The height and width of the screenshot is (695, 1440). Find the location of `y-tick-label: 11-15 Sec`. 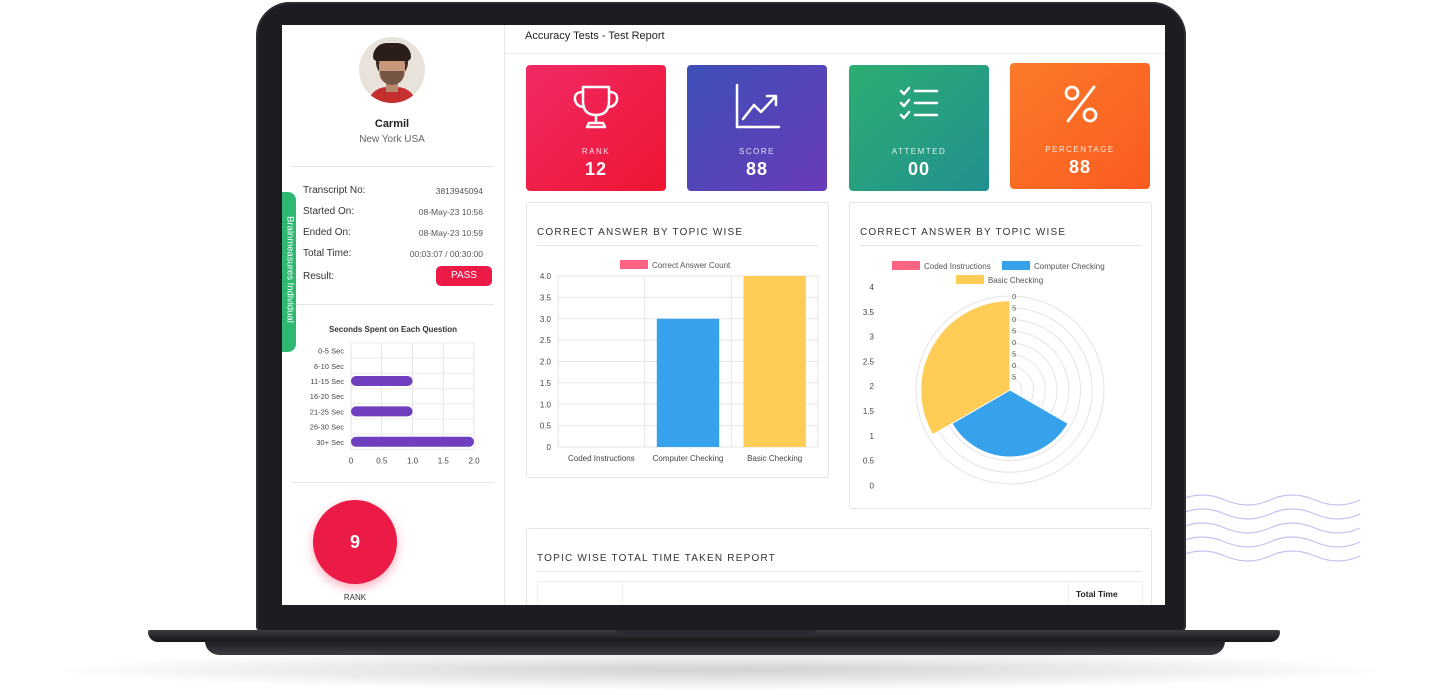

y-tick-label: 11-15 Sec is located at coordinates (327, 381).